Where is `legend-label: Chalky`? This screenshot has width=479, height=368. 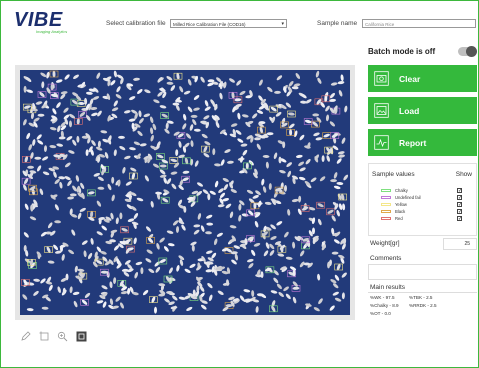
legend-label: Chalky is located at coordinates (401, 190).